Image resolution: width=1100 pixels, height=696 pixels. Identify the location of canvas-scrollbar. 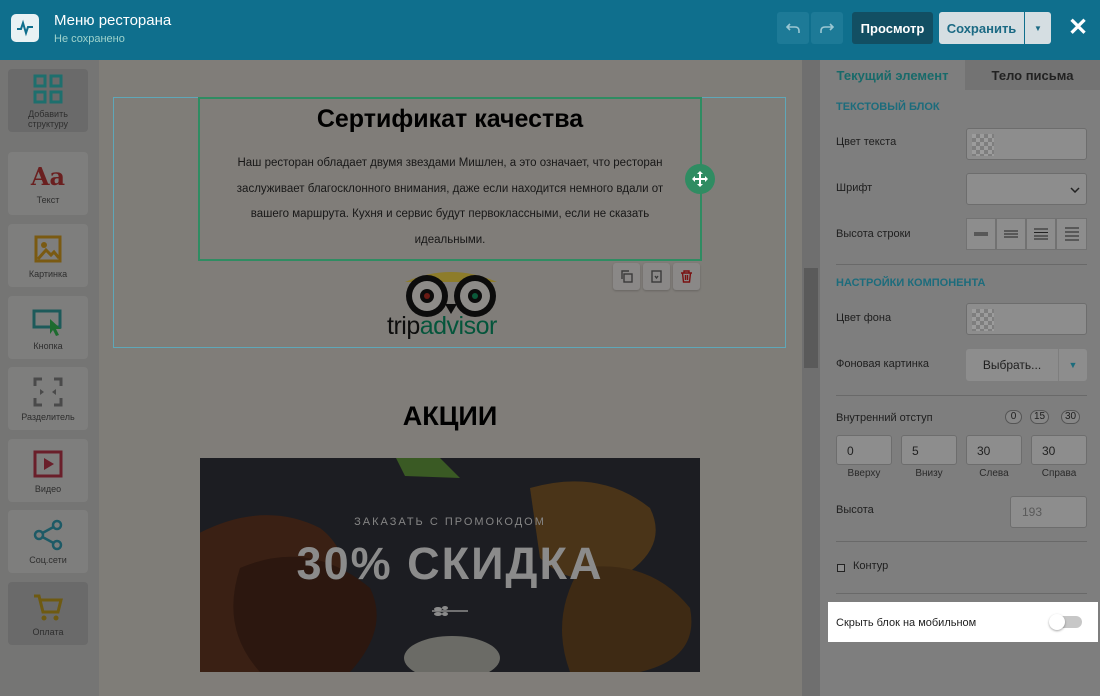
(811, 378).